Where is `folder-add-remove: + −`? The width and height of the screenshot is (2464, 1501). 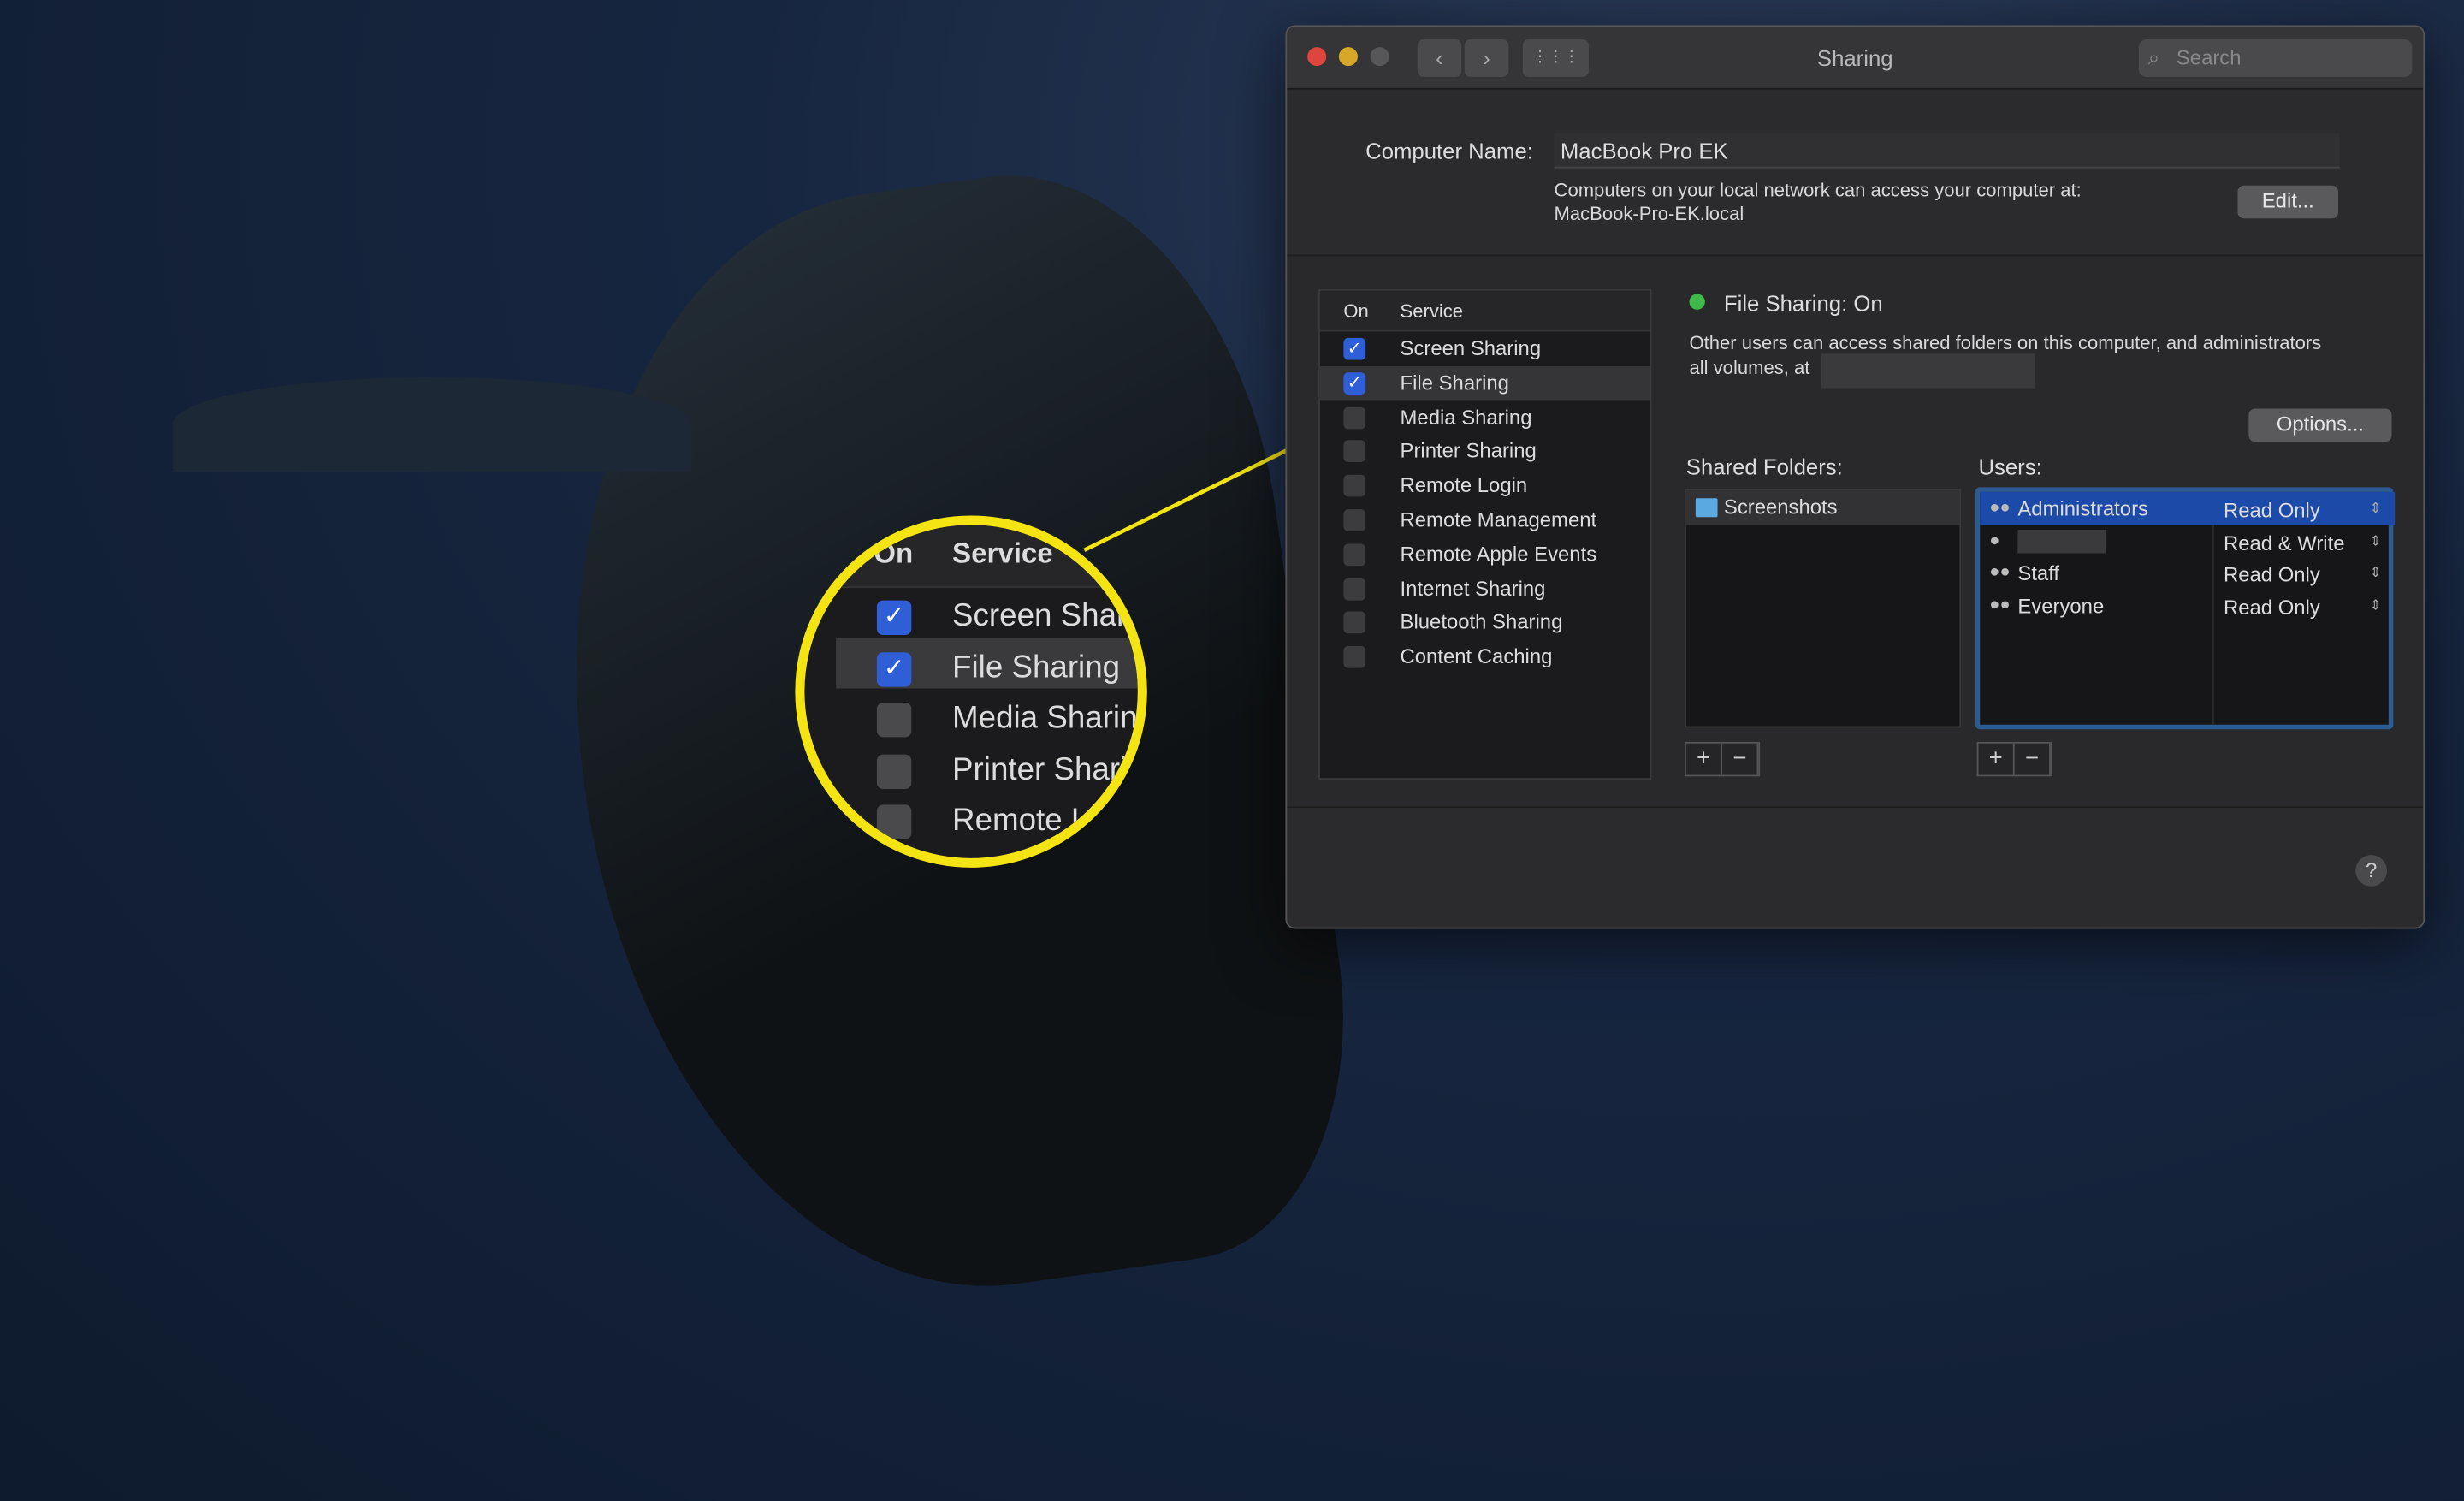
folder-add-remove: + − is located at coordinates (1722, 759).